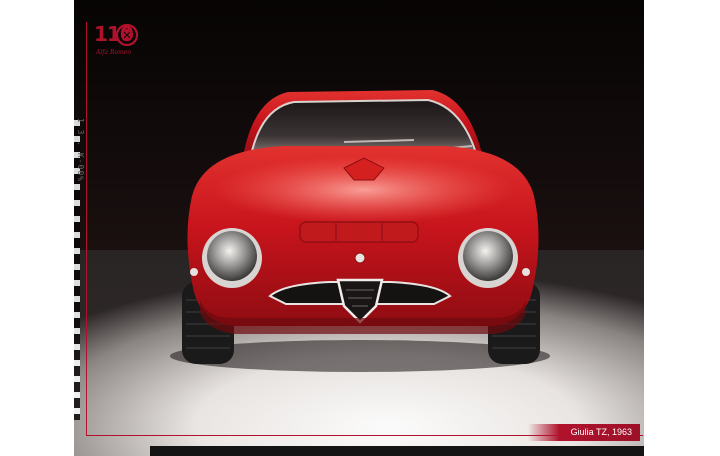  Describe the element at coordinates (113, 52) in the screenshot. I see `logo-brand-script: Alfa Romeo` at that location.